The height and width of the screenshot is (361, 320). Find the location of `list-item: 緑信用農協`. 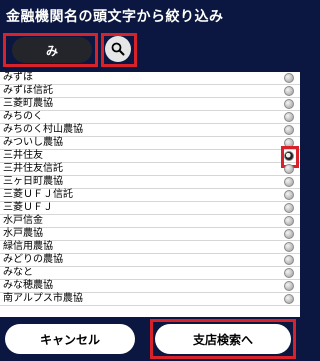

list-item: 緑信用農協 is located at coordinates (150, 247).